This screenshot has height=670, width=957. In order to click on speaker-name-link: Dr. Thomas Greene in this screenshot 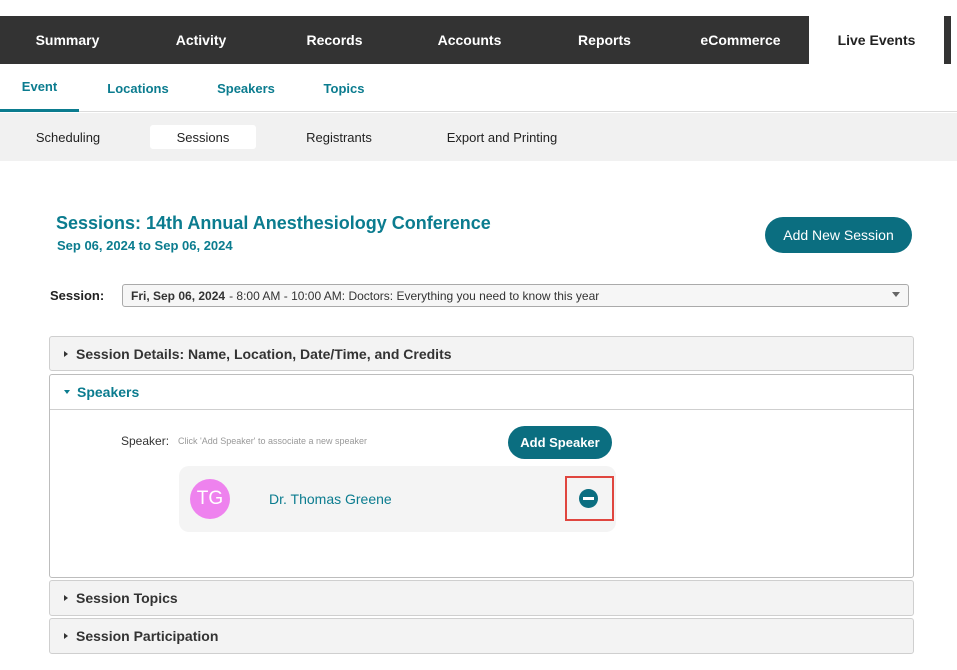, I will do `click(330, 499)`.